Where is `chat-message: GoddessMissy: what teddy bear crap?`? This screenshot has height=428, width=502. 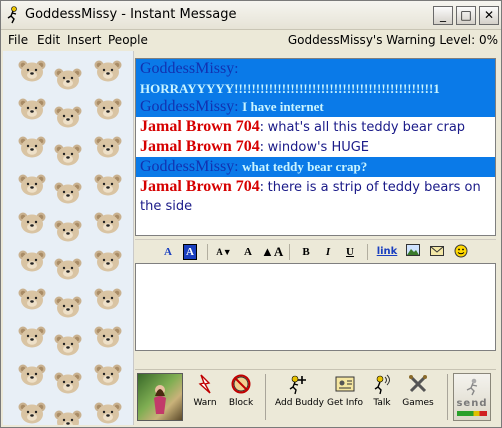 chat-message: GoddessMissy: what teddy bear crap? is located at coordinates (315, 167).